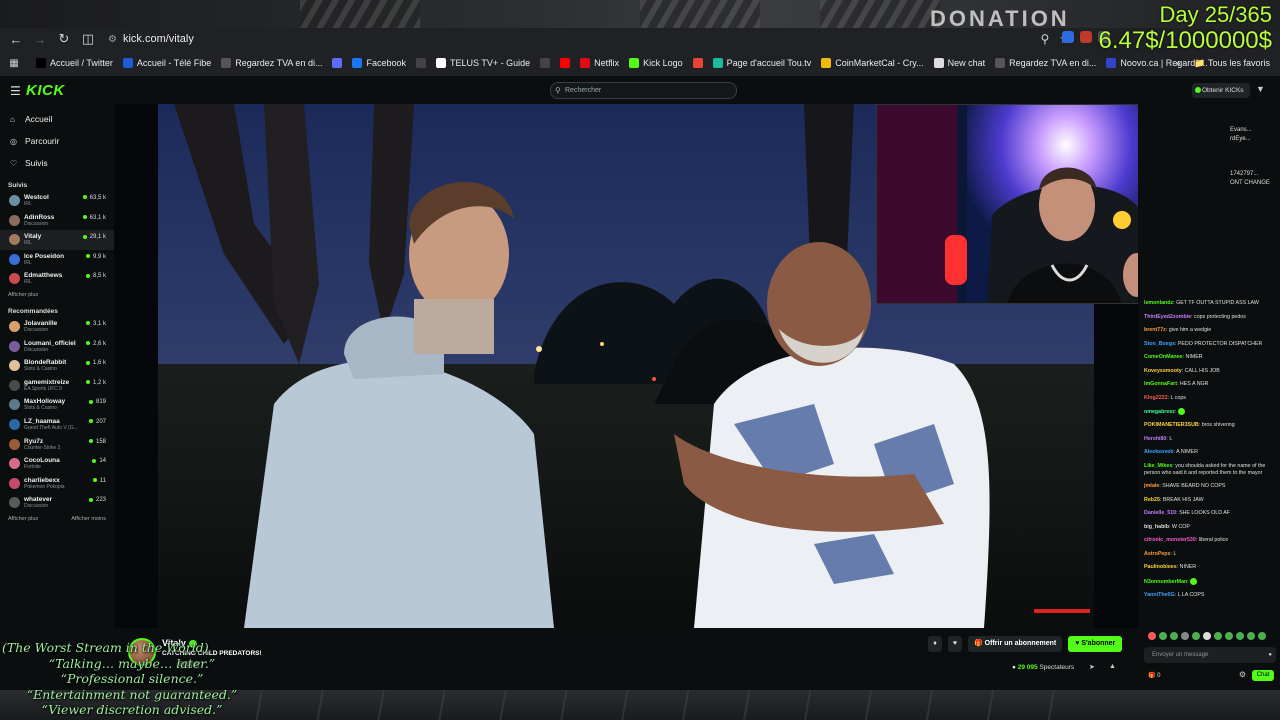 This screenshot has height=720, width=1280. Describe the element at coordinates (57, 386) in the screenshot. I see `channel-row: gamemixtreize EA Sports UFC 5 1,2 k` at that location.